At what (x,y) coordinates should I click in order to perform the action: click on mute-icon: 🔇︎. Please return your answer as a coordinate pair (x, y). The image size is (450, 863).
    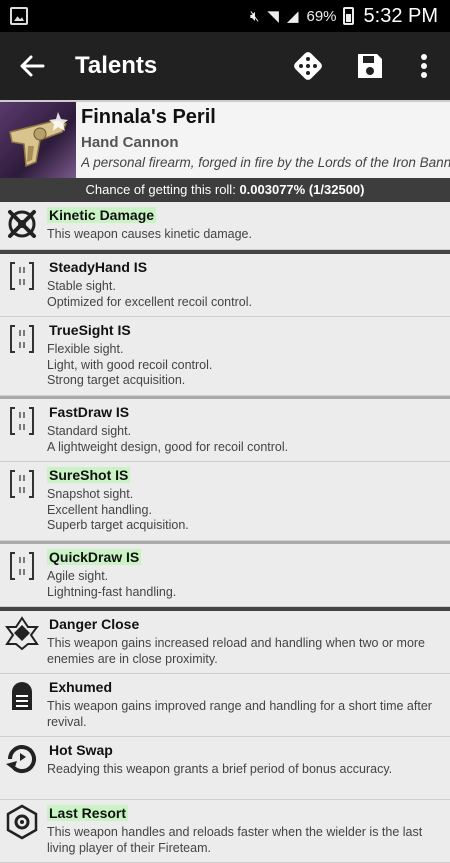
    Looking at the image, I should click on (254, 16).